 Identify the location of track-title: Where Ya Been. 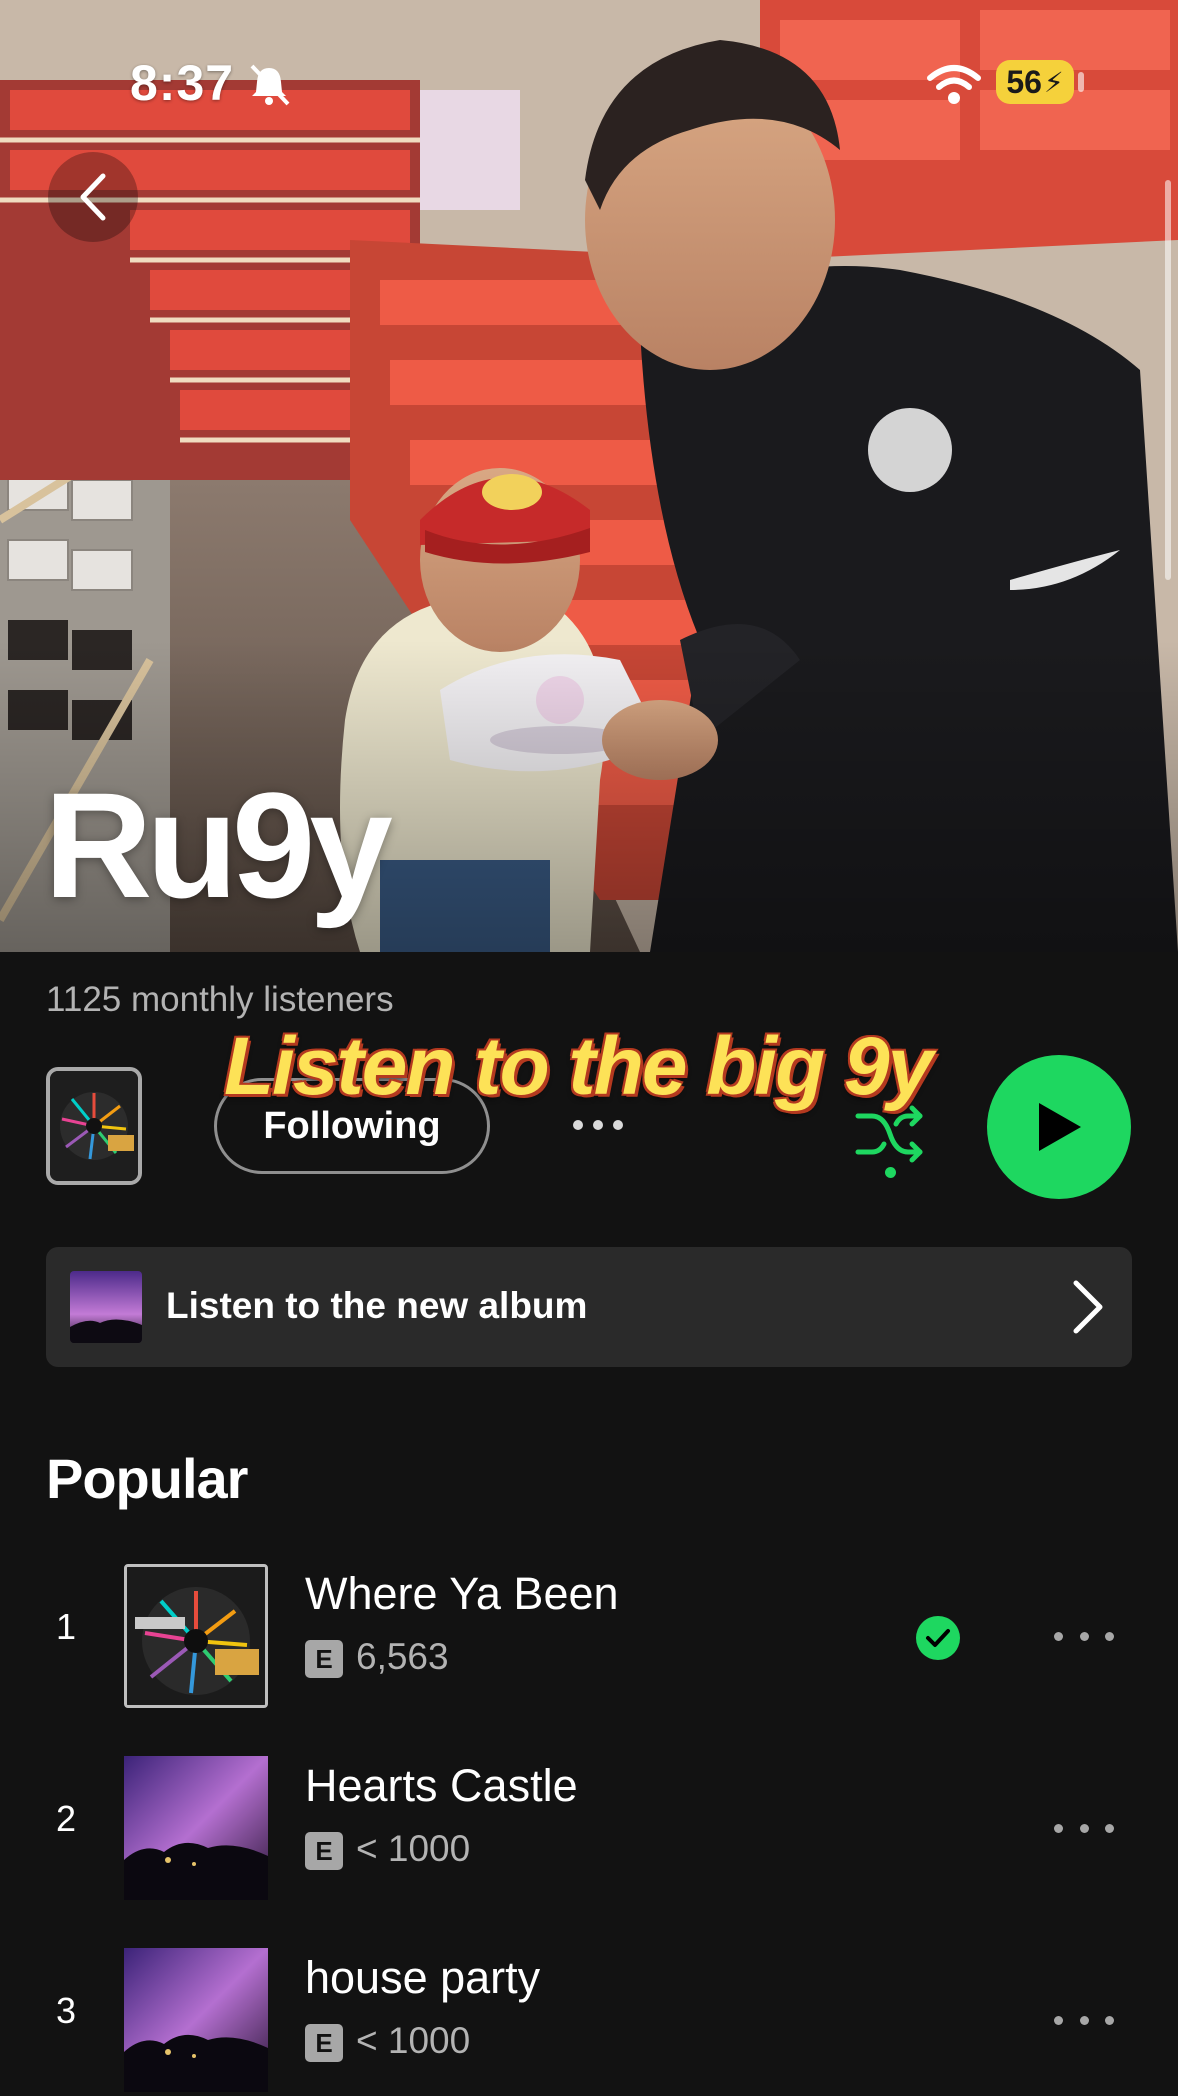
(462, 1593).